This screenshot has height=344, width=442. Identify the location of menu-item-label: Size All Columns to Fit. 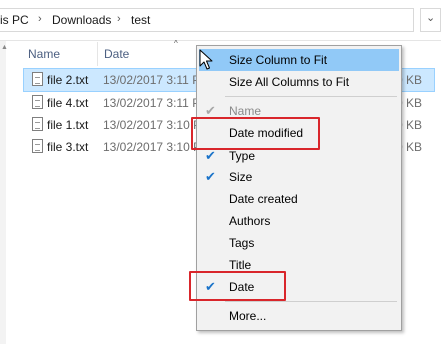
(289, 82).